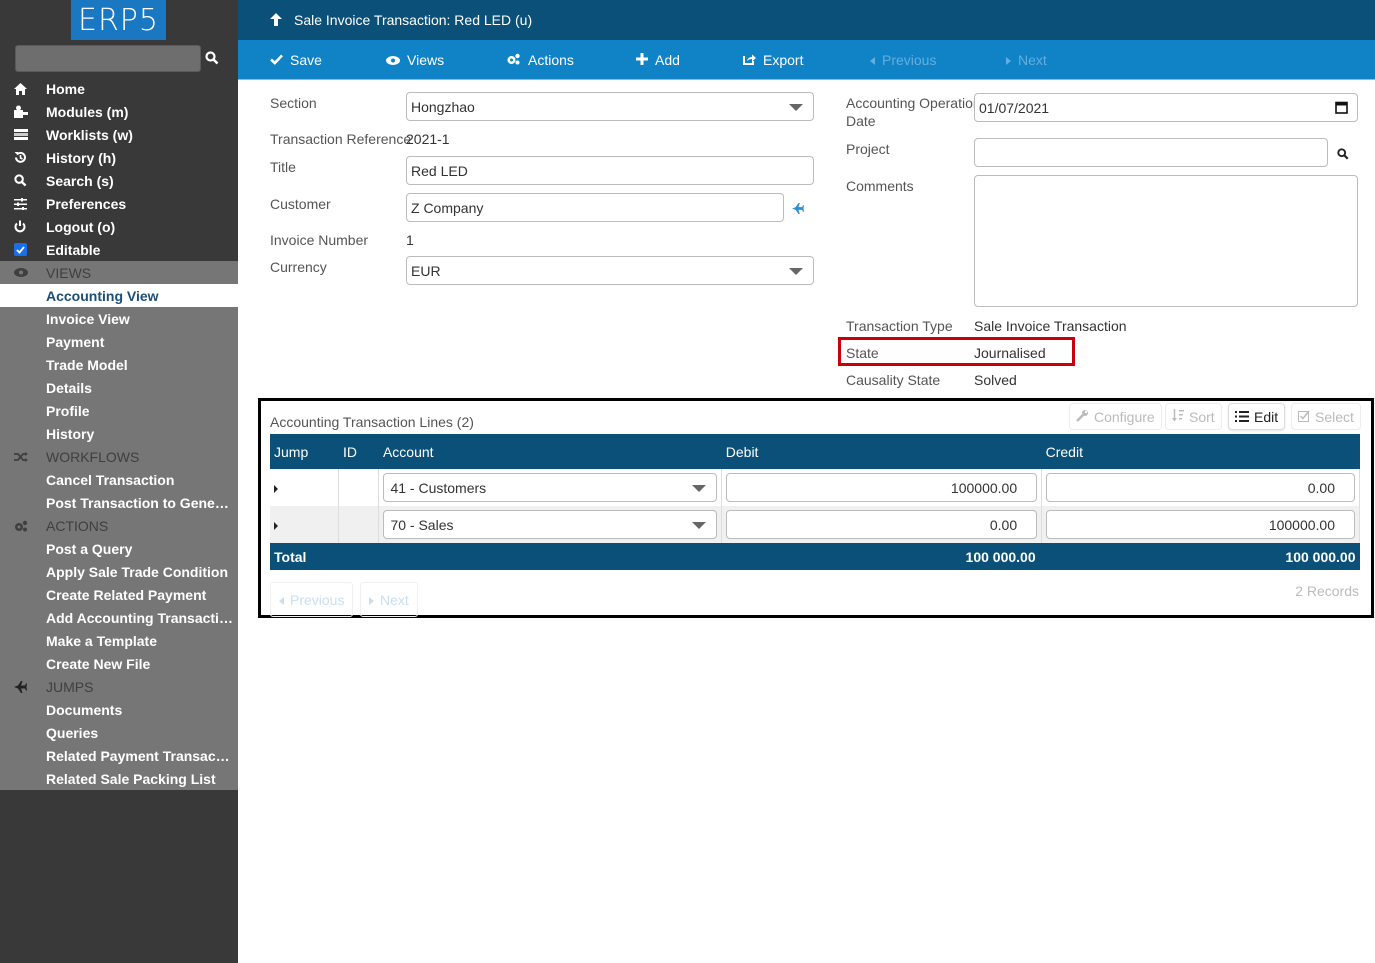  I want to click on sidebar-jump-item: Queries, so click(119, 732).